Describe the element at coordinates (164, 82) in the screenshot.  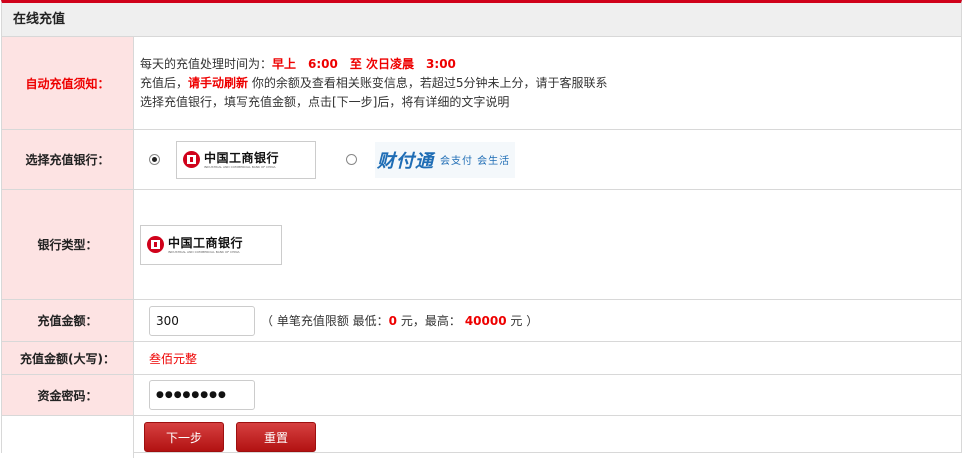
I see `notice-line2-prefix: 充值后，` at that location.